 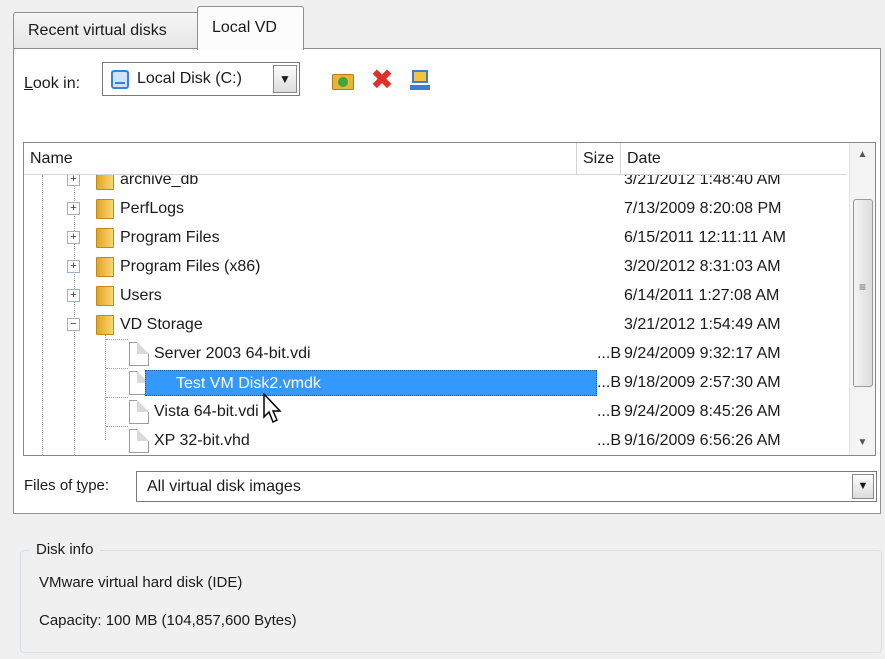 What do you see at coordinates (863, 293) in the screenshot?
I see `scrollbar-thumb` at bounding box center [863, 293].